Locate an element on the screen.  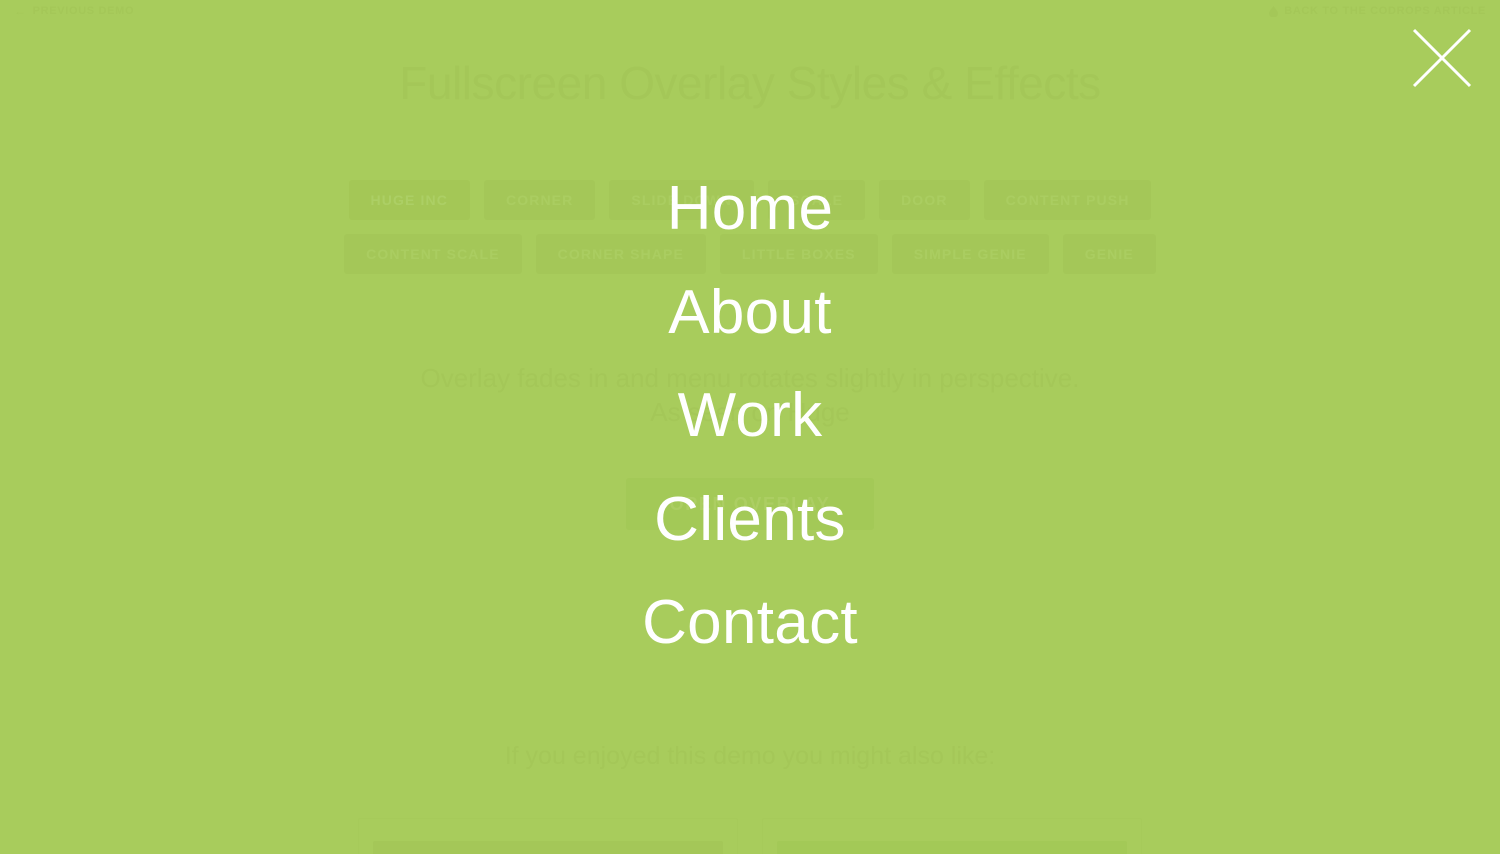
overlay-menu-link-work: Work is located at coordinates (750, 416).